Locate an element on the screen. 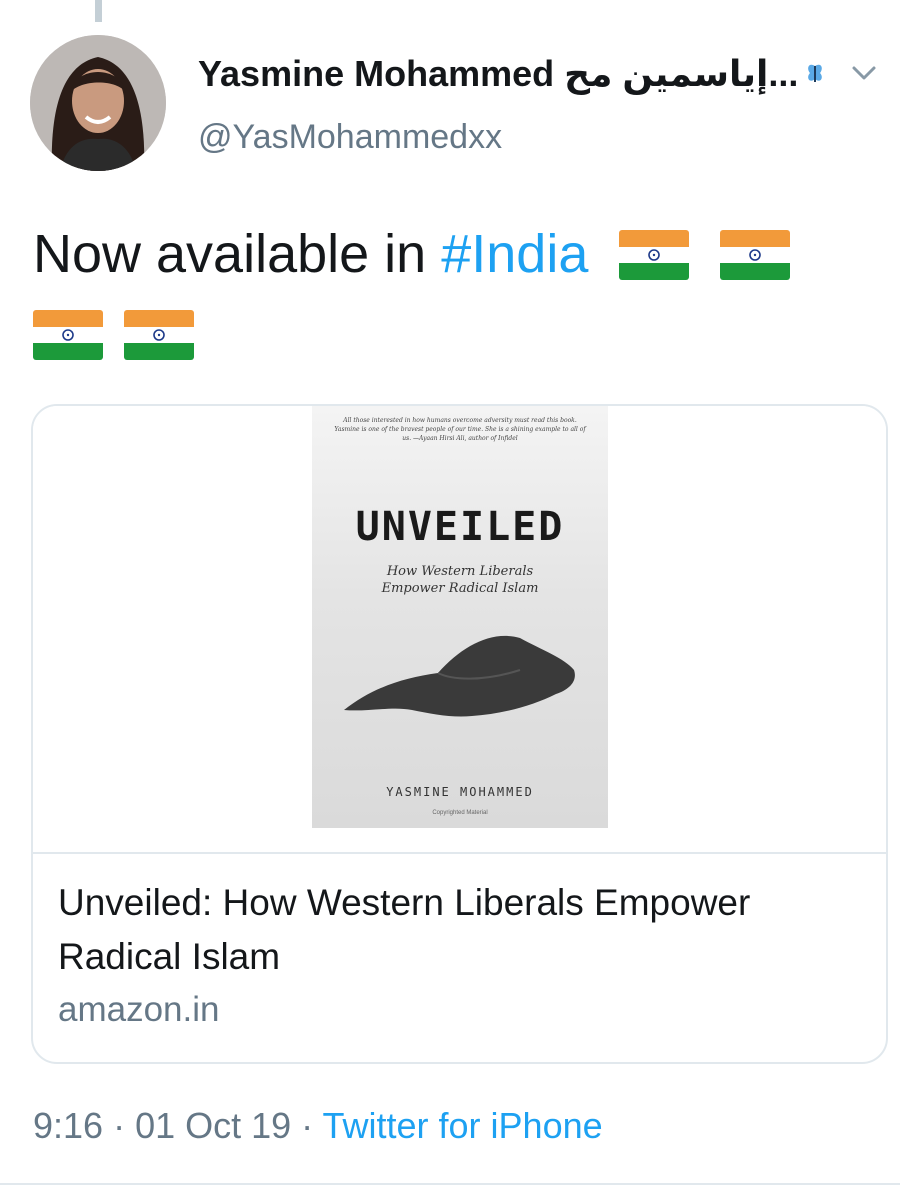 The height and width of the screenshot is (1200, 900). tweet-metadata: 9:16 · 01 Oct 19 · Twitter for iPhone is located at coordinates (318, 1126).